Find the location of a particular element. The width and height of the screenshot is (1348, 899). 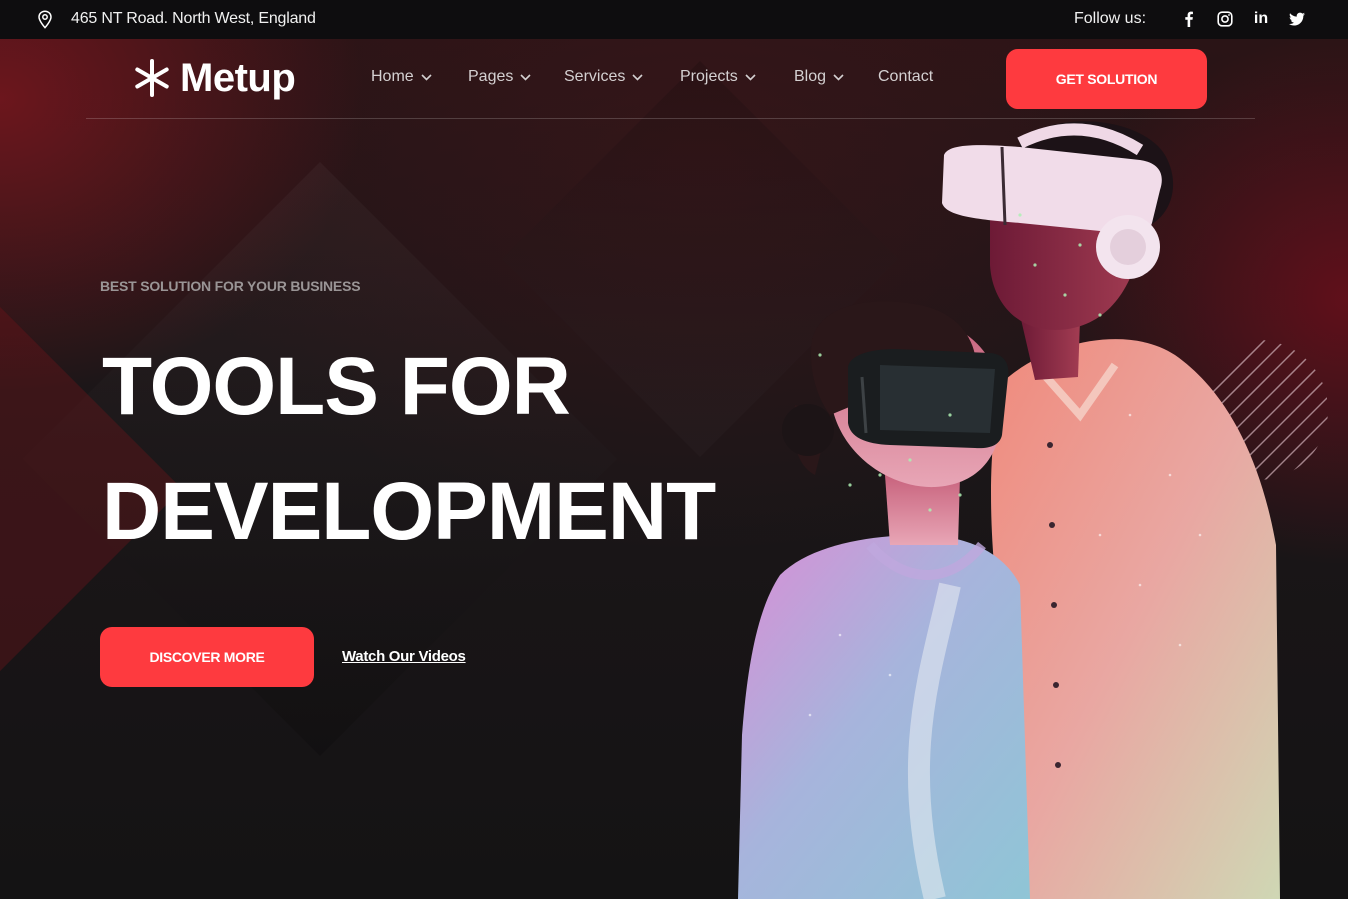

nav-item-label: Pages is located at coordinates (491, 76).